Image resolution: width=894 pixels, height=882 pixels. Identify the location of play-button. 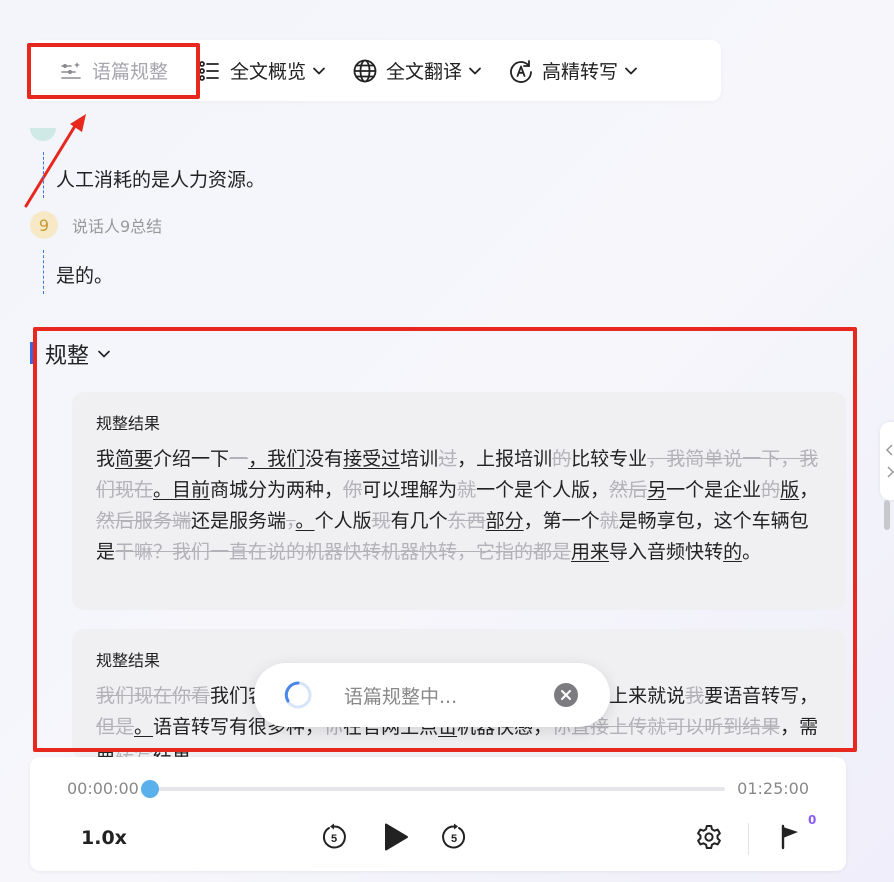
(396, 837).